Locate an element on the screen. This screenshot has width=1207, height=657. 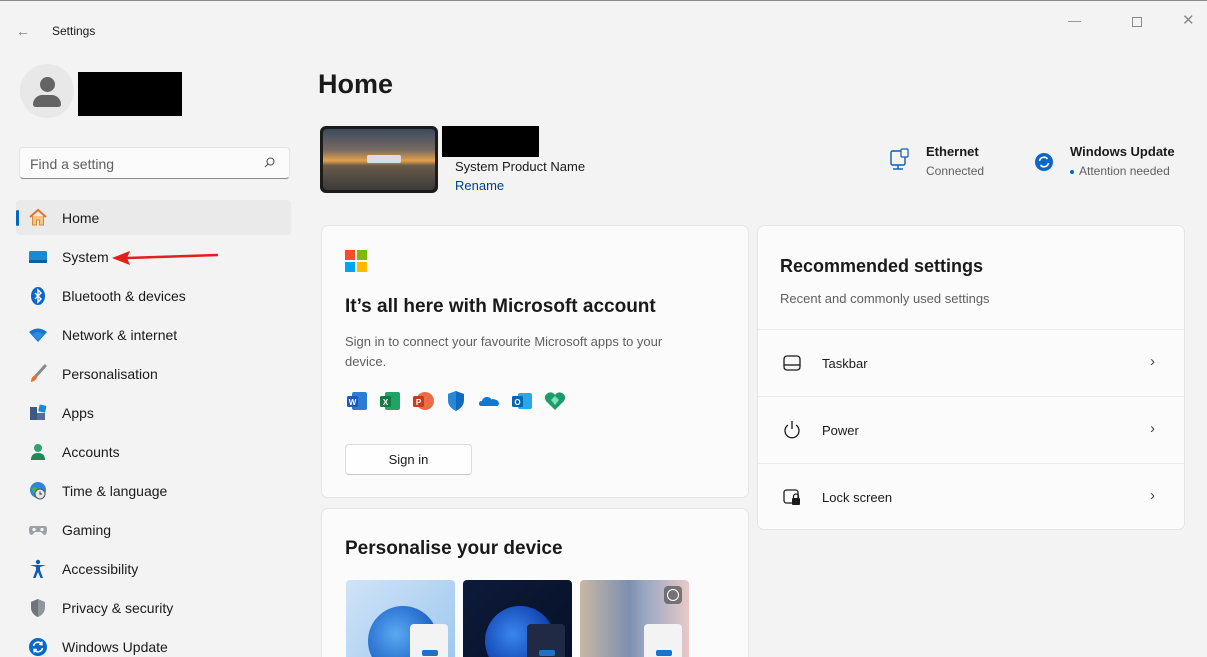
avatar-head is located at coordinates (47, 84).